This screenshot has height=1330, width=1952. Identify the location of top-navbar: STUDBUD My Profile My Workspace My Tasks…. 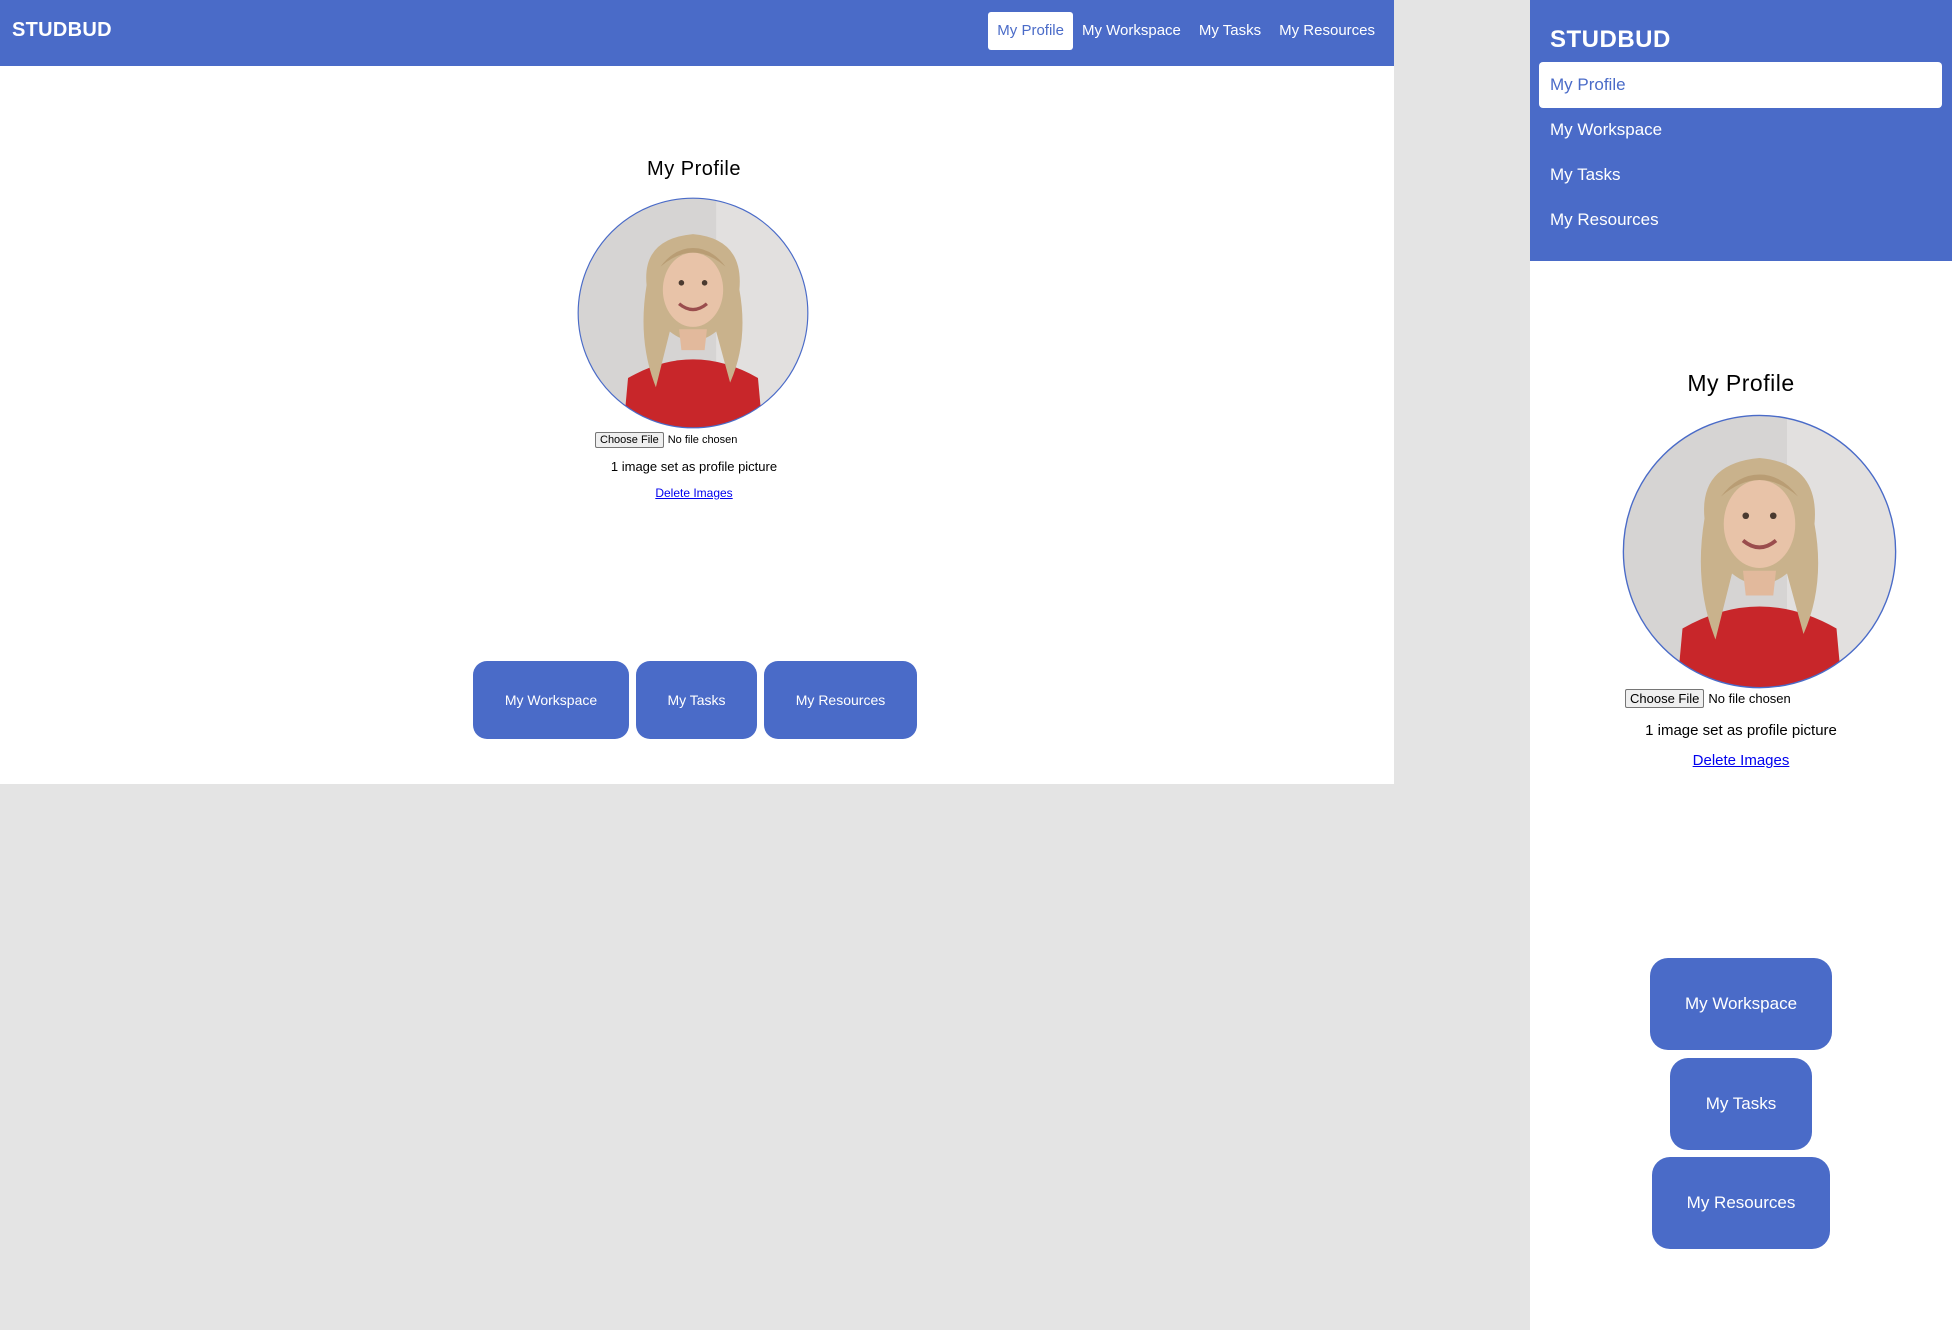
(697, 33).